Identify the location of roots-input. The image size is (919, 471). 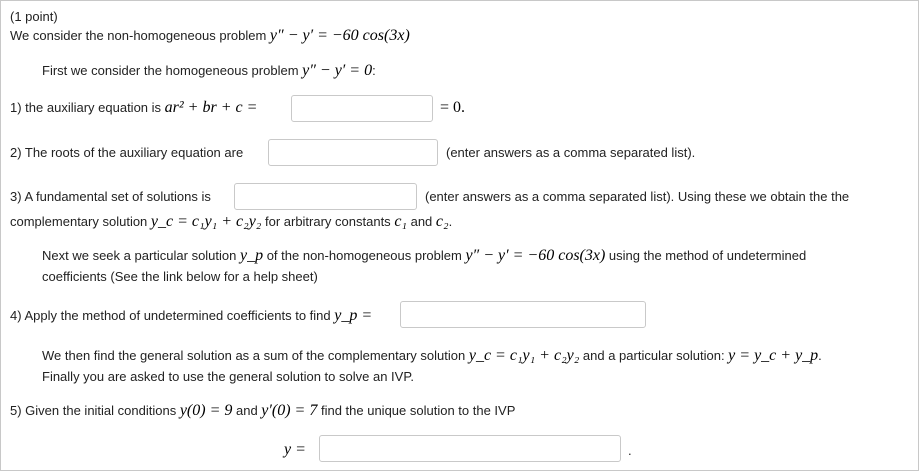
(353, 152).